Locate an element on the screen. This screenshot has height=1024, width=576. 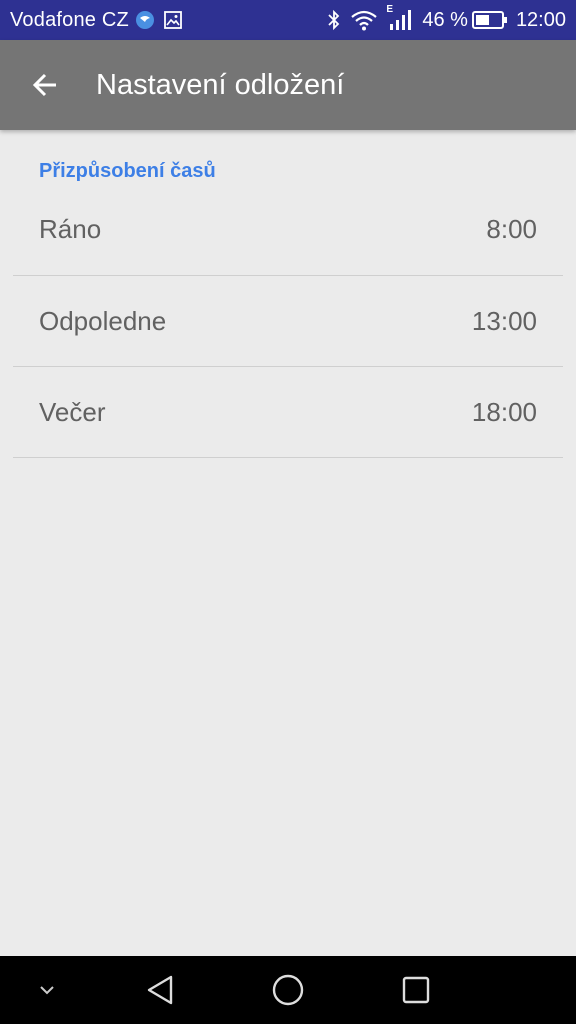
back-triangle-icon is located at coordinates (160, 990).